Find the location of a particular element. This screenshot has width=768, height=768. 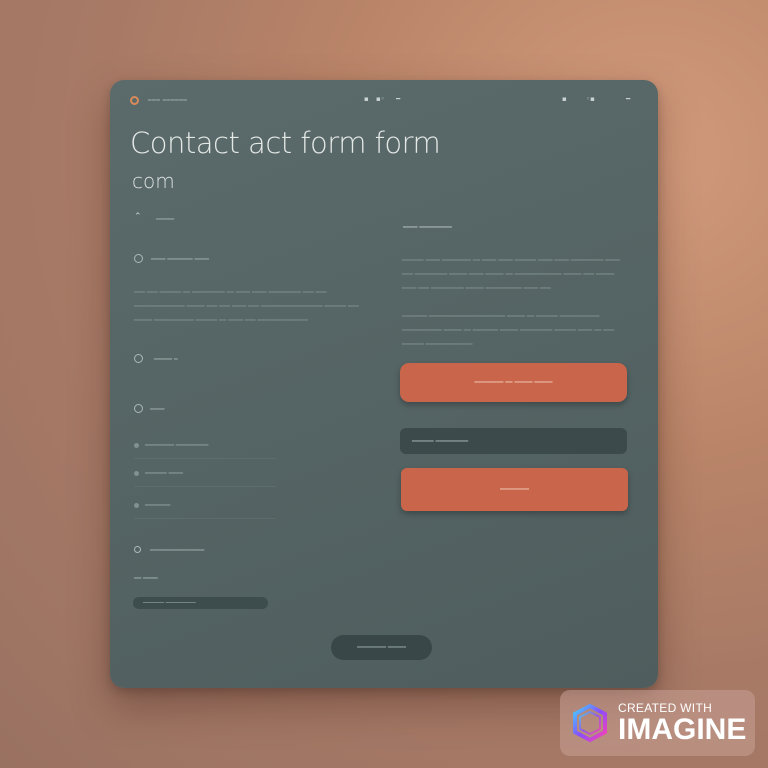

nav-item-5: ◦▪ is located at coordinates (590, 99).